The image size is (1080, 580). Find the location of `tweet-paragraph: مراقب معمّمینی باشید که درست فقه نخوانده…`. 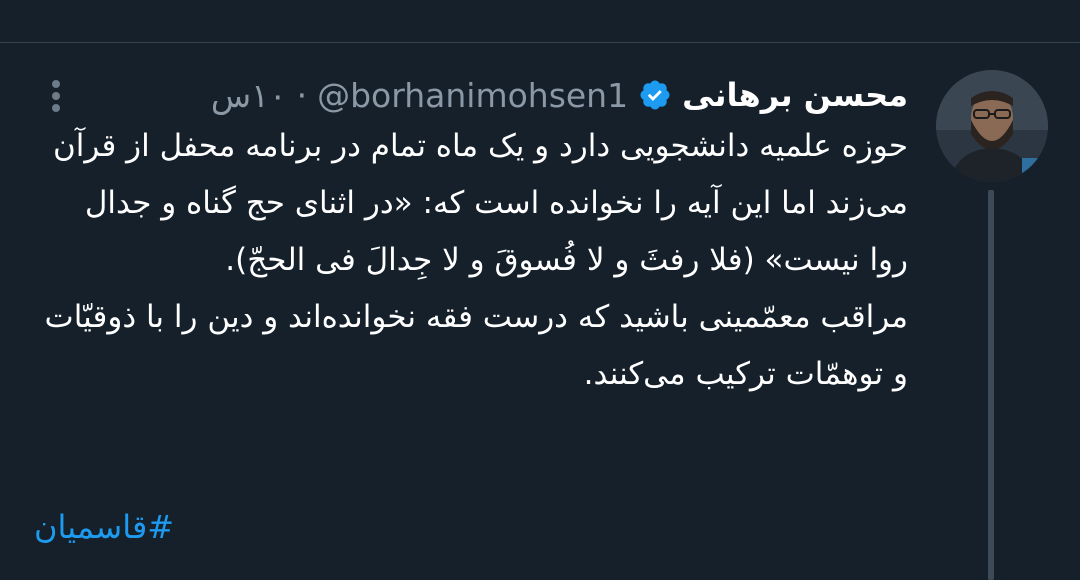

tweet-paragraph: مراقب معمّمینی باشید که درست فقه نخوانده… is located at coordinates (476, 345).